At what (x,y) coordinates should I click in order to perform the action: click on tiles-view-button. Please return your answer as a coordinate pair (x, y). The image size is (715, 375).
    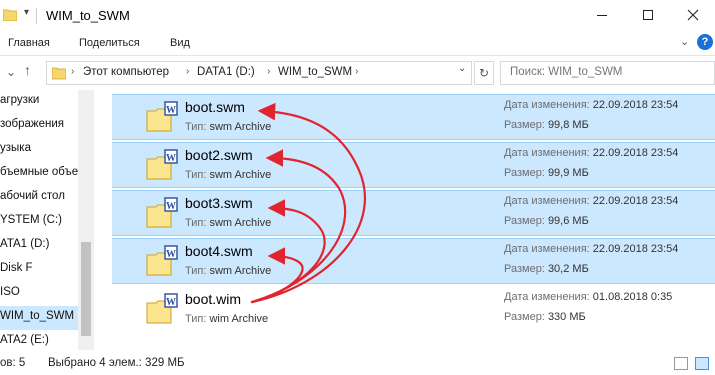
    Looking at the image, I should click on (702, 363).